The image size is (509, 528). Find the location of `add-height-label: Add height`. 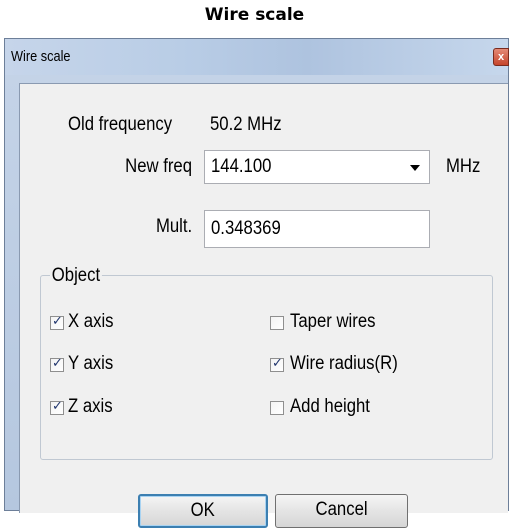

add-height-label: Add height is located at coordinates (330, 407).